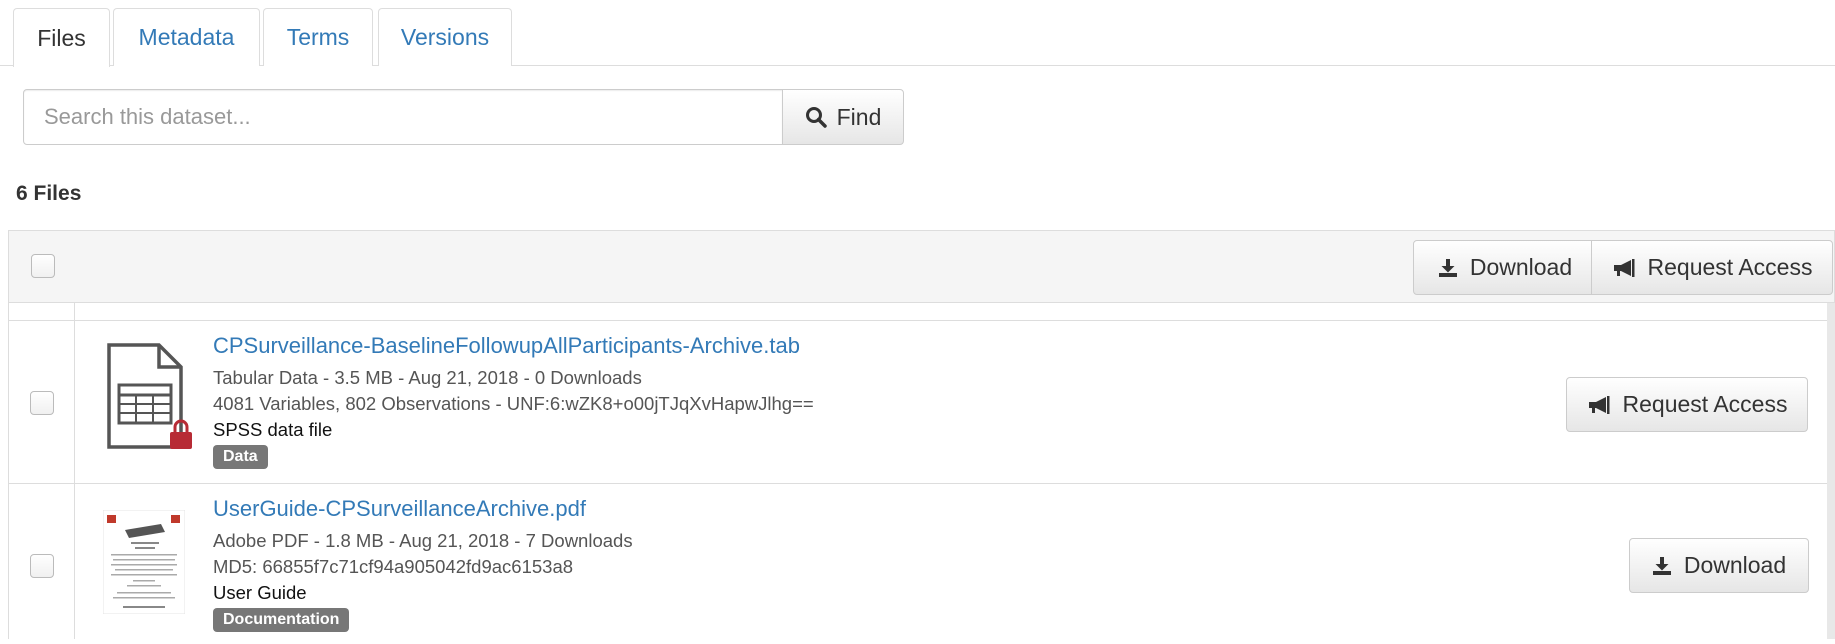 The width and height of the screenshot is (1835, 644). What do you see at coordinates (273, 429) in the screenshot?
I see `file-description: SPSS data file` at bounding box center [273, 429].